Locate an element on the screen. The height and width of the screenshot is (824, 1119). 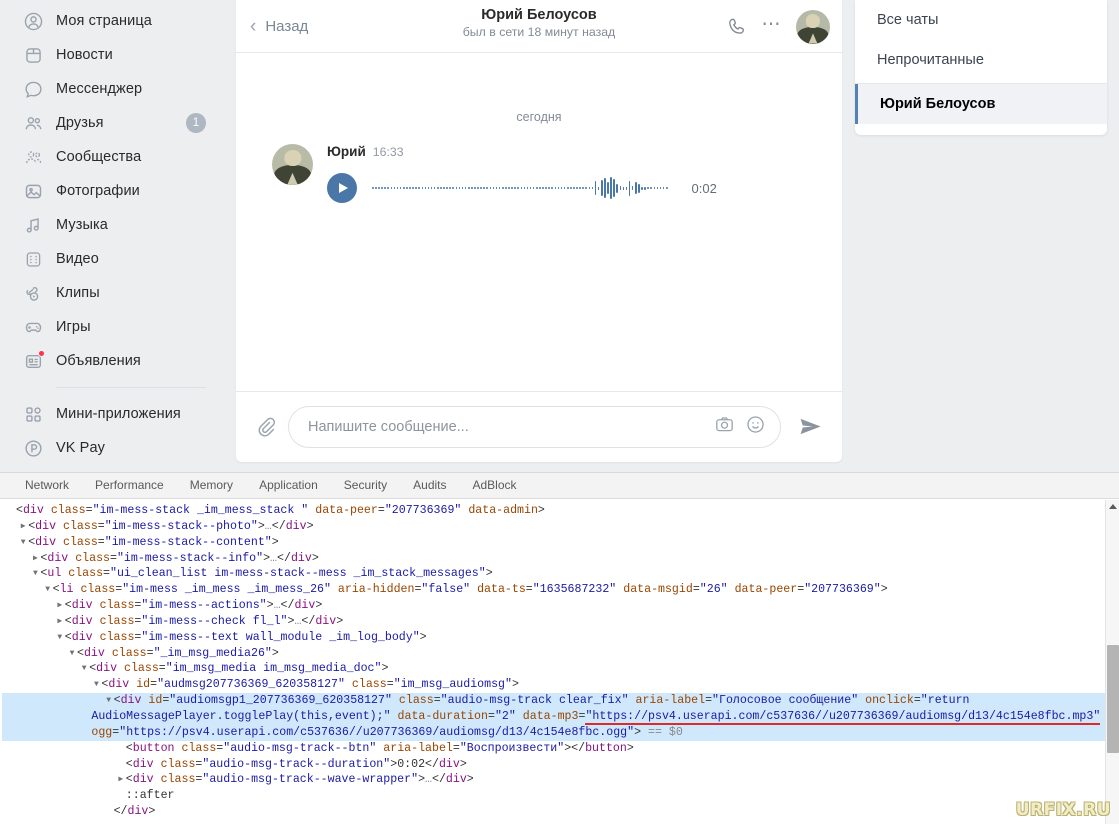
sidebar-item-mini-apps: Мини-приложения is located at coordinates (114, 414).